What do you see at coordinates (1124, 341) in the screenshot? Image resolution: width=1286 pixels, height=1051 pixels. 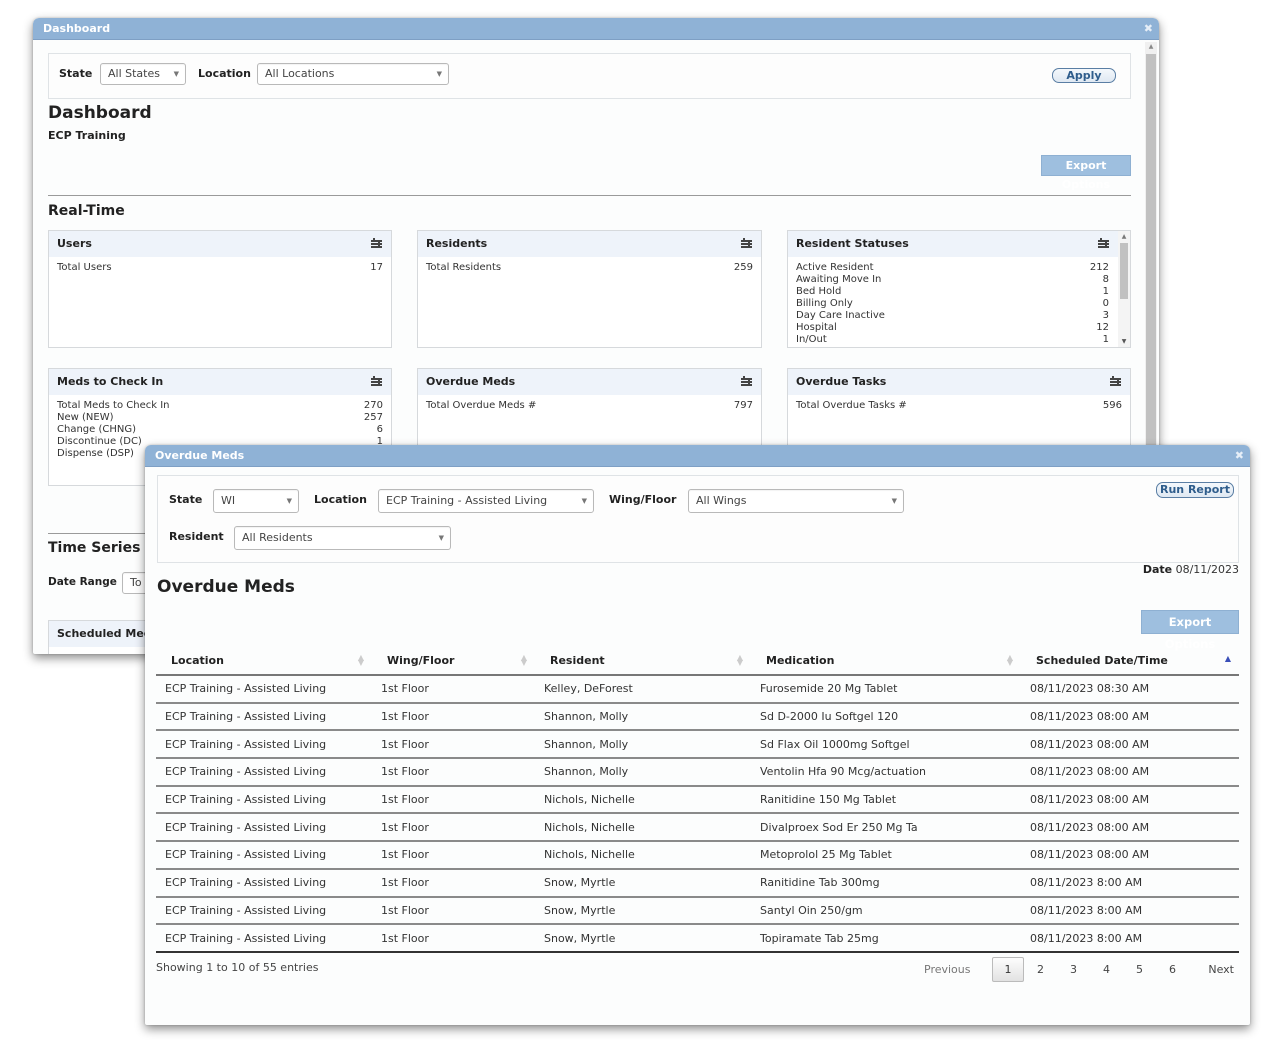 I see `scroll-down-arrow-icon: ▼` at bounding box center [1124, 341].